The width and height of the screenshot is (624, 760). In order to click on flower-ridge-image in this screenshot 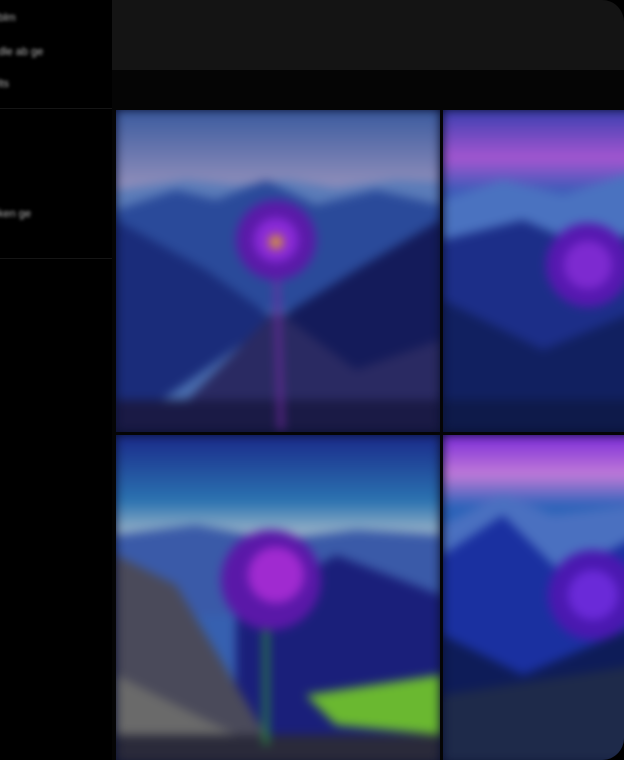, I will do `click(533, 271)`.